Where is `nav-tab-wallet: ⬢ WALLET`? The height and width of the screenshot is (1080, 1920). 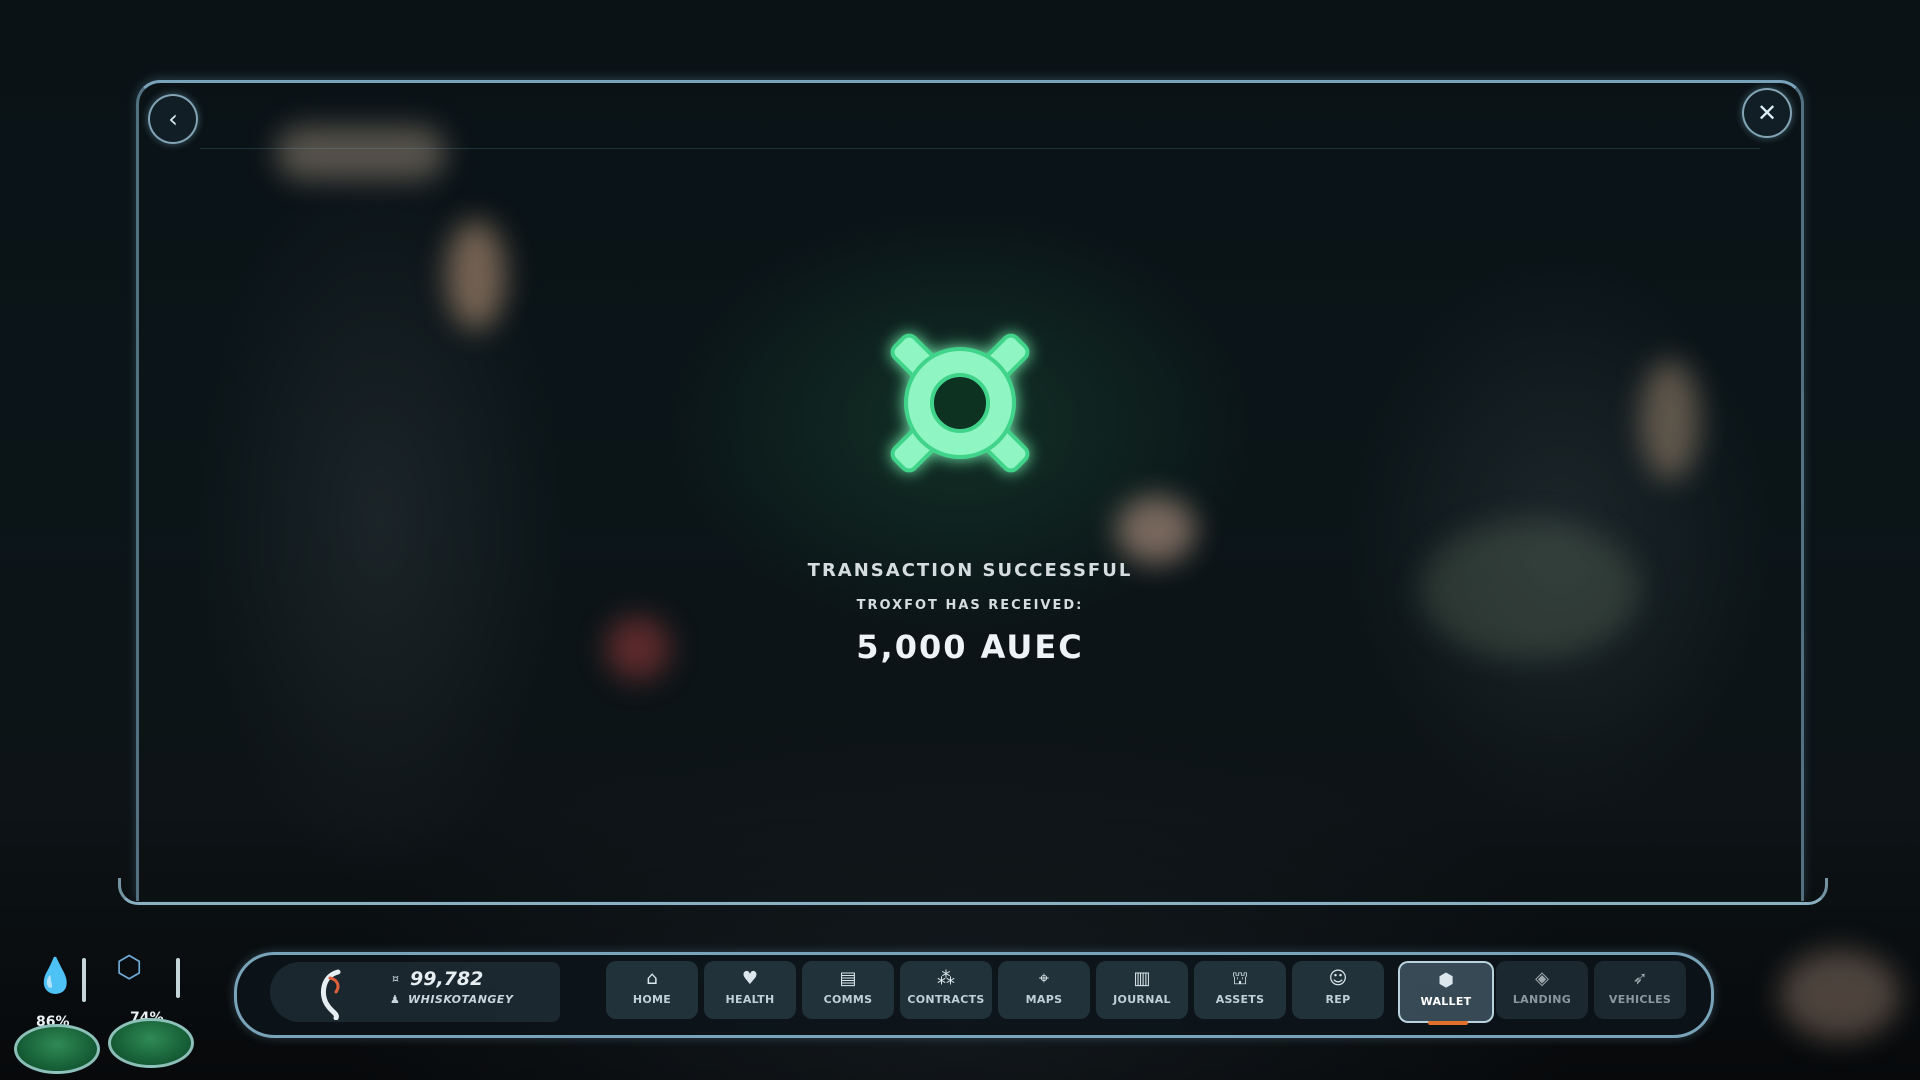
nav-tab-wallet: ⬢ WALLET is located at coordinates (1446, 993).